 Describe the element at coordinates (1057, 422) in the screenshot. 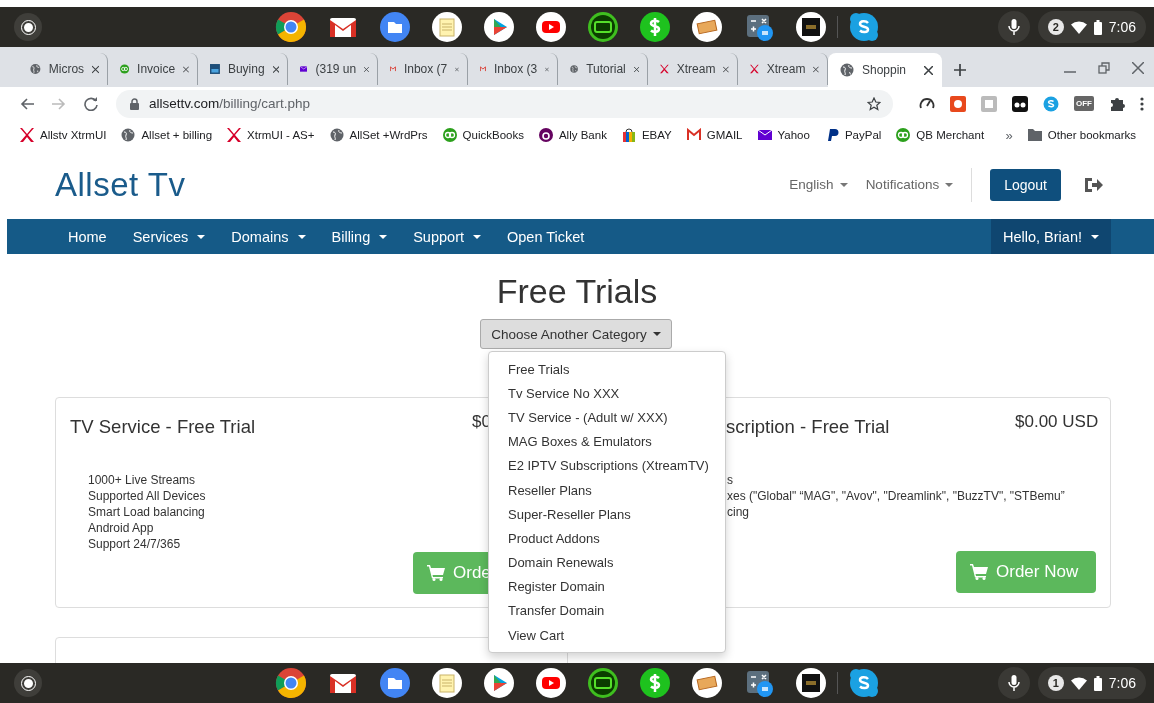

I see `product-price: $0.00 USD` at that location.